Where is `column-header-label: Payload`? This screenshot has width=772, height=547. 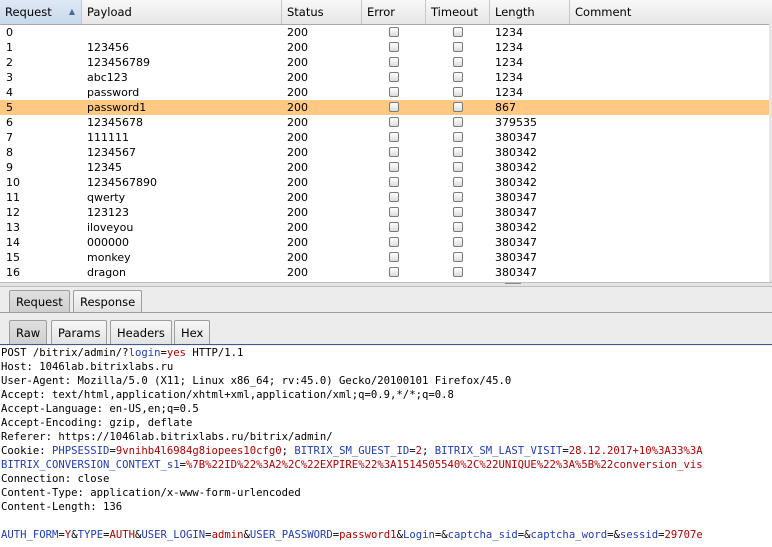 column-header-label: Payload is located at coordinates (109, 12).